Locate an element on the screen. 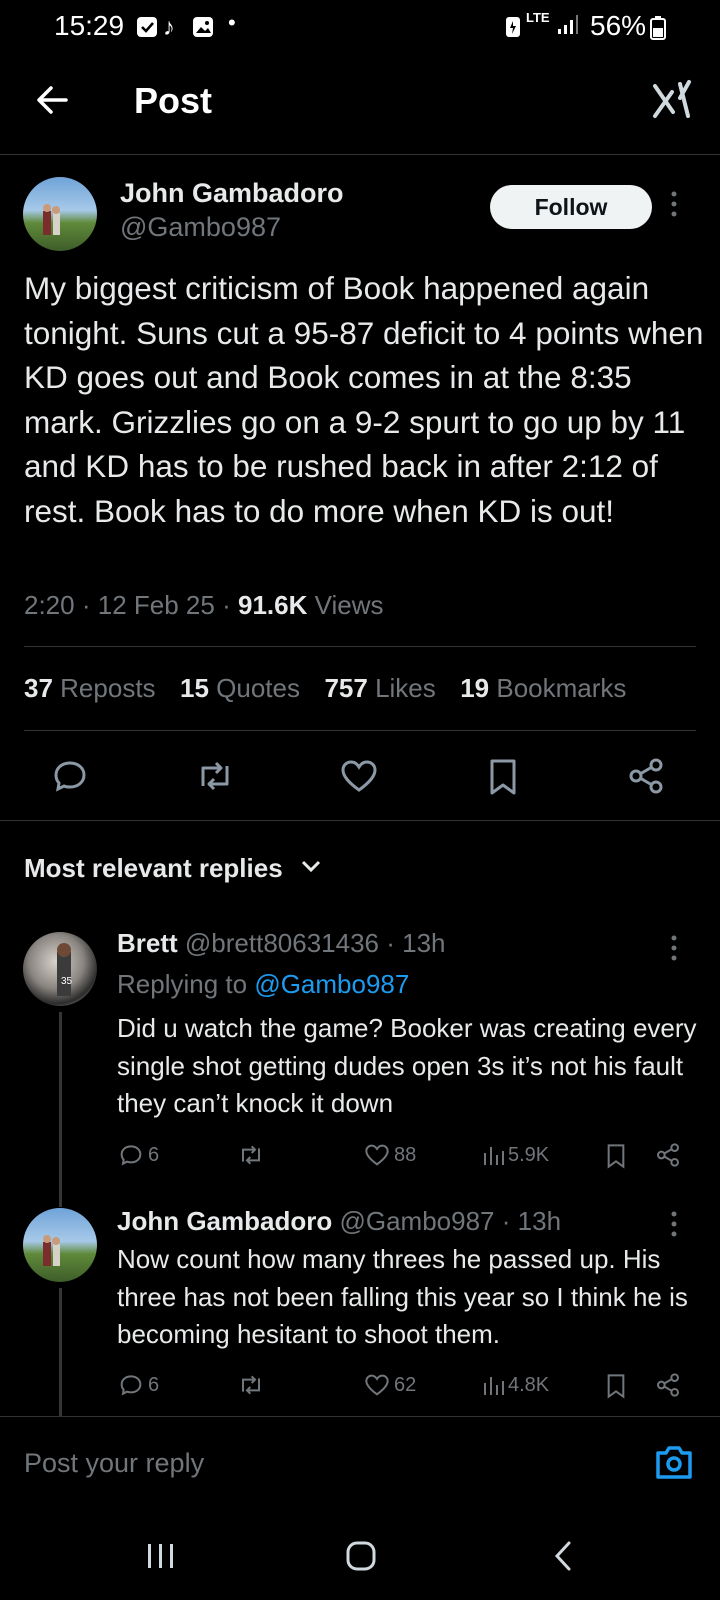 Image resolution: width=720 pixels, height=1600 pixels. status-bar: 15:29 ♪ • LTE 56% is located at coordinates (360, 26).